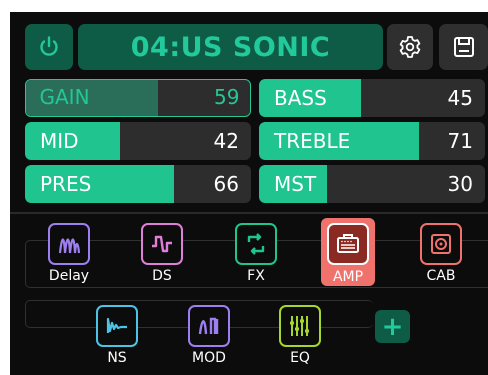 The image size is (488, 375). Describe the element at coordinates (69, 276) in the screenshot. I see `module-label: Delay` at that location.